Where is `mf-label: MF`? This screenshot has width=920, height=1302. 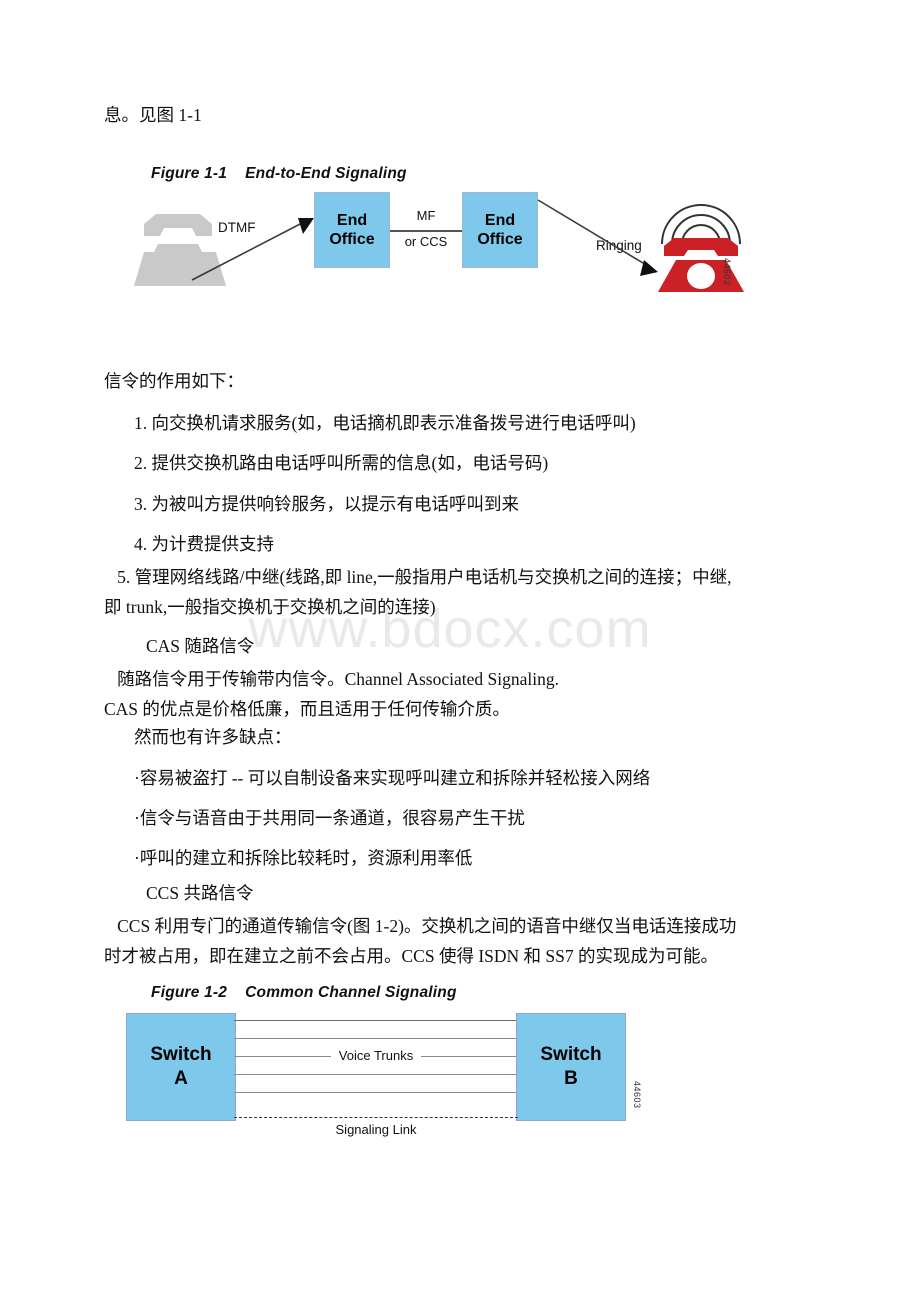 mf-label: MF is located at coordinates (426, 215).